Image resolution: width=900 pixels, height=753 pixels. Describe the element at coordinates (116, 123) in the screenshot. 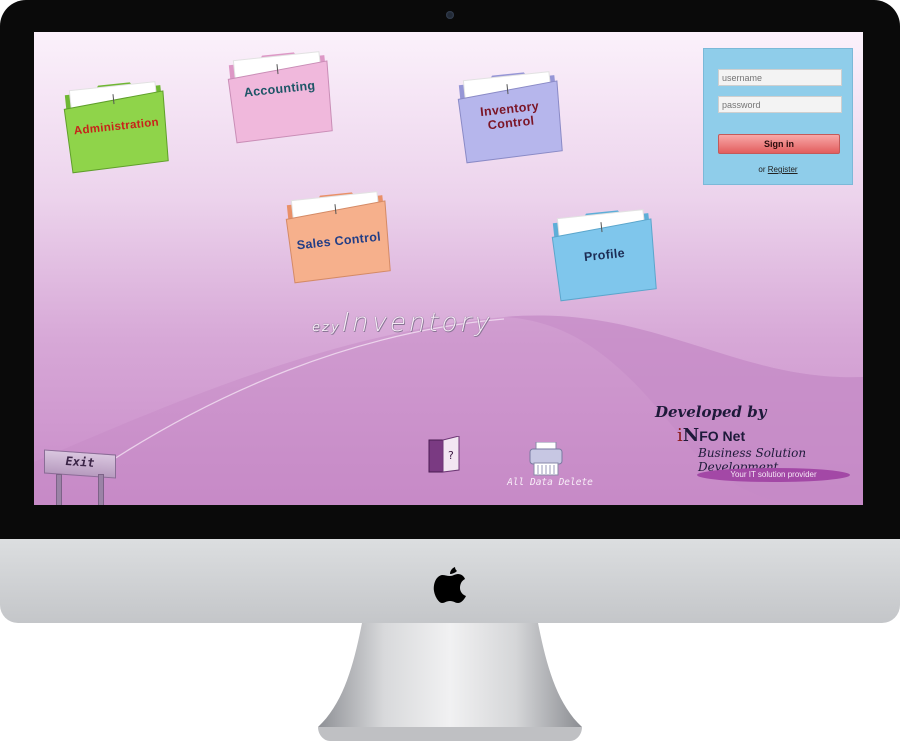

I see `folder-administration: Administration` at that location.